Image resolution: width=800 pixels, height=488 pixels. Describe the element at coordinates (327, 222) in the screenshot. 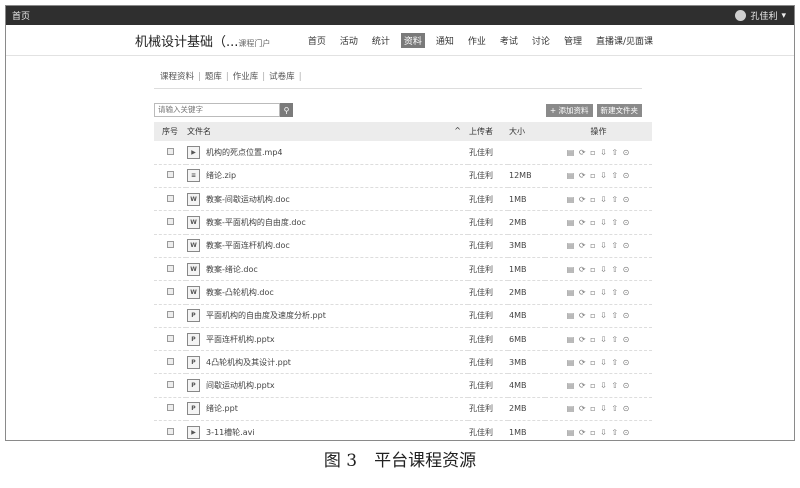

I see `file-cell: W 教案-平面机构的自由度.doc` at that location.